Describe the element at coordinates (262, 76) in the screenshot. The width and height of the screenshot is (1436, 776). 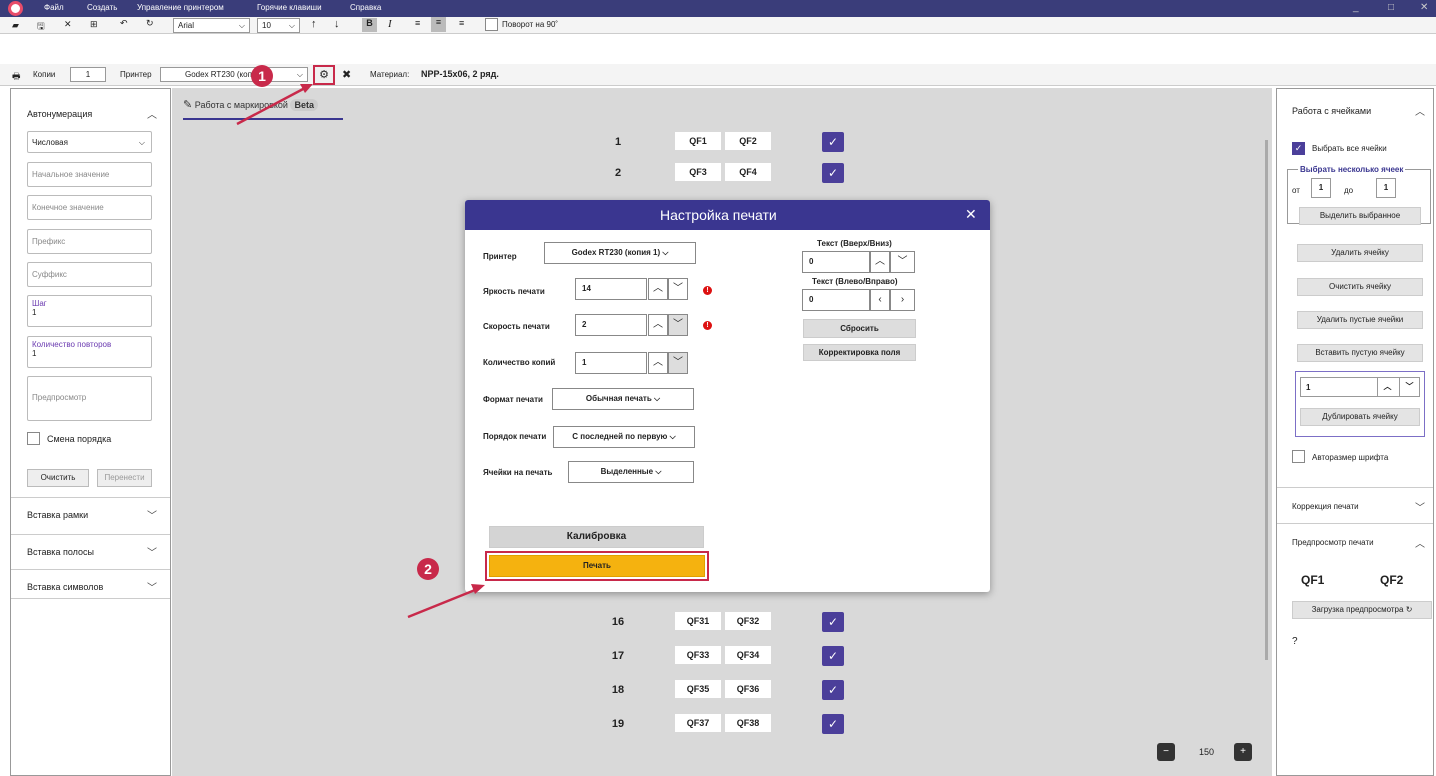
I see `annotation-marker-1: 1` at that location.